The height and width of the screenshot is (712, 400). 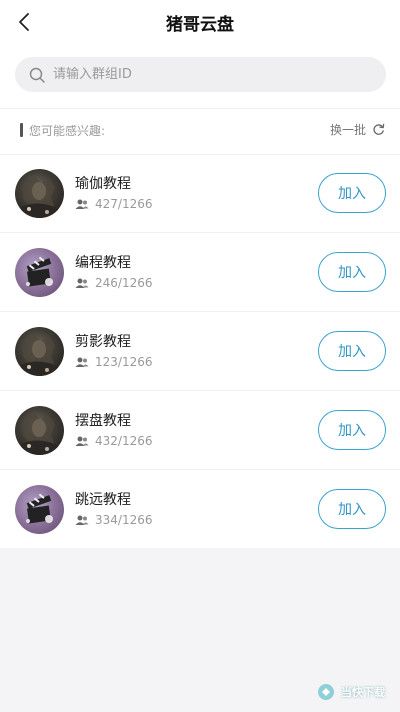 I want to click on refresh-label: 换一批, so click(x=347, y=130).